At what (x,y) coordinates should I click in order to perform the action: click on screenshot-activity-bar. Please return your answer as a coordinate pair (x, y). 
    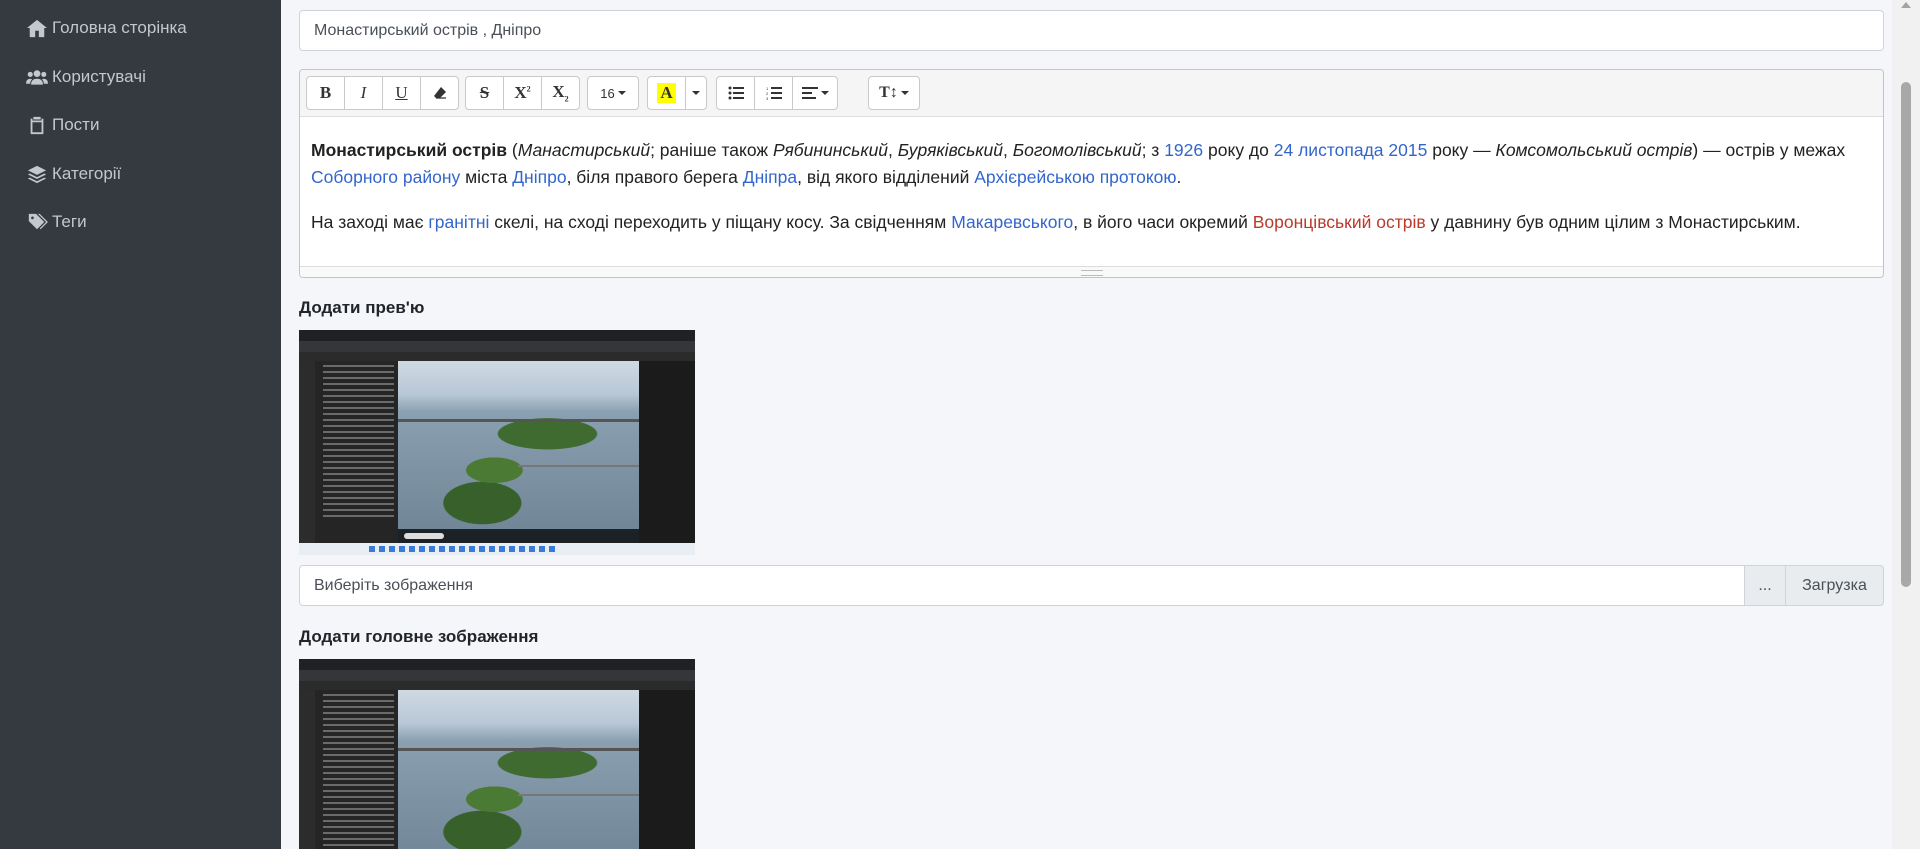
    Looking at the image, I should click on (307, 452).